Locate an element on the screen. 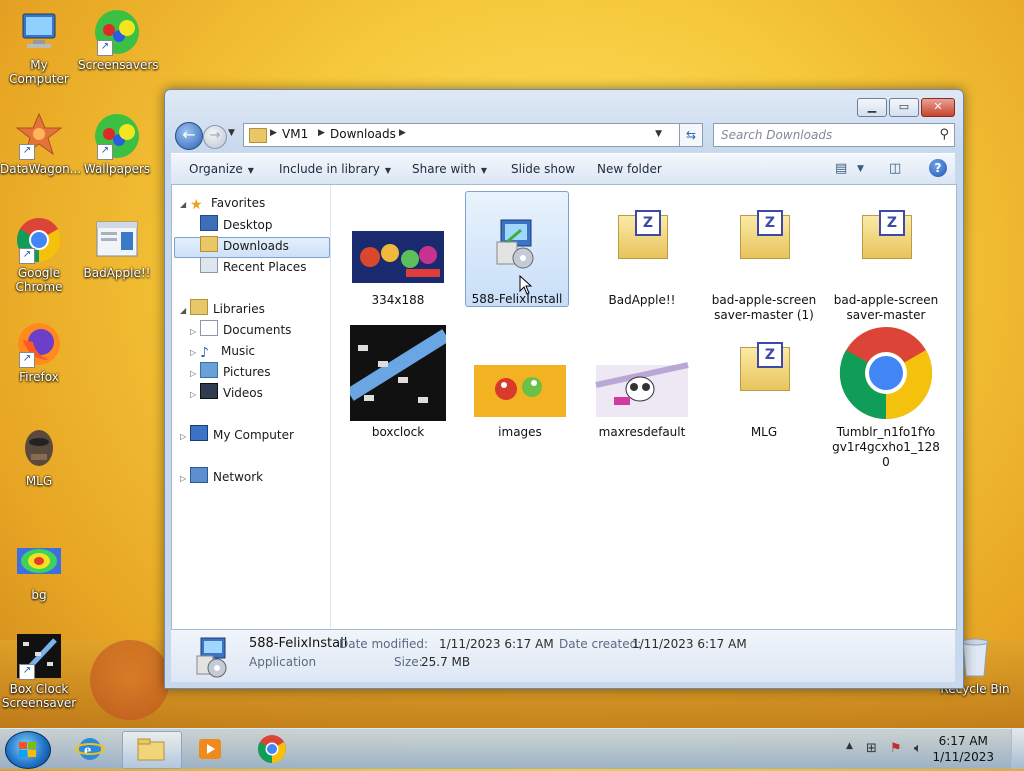 This screenshot has height=771, width=1024. file-item: Z bad-apple-screen saver-master is located at coordinates (886, 258).